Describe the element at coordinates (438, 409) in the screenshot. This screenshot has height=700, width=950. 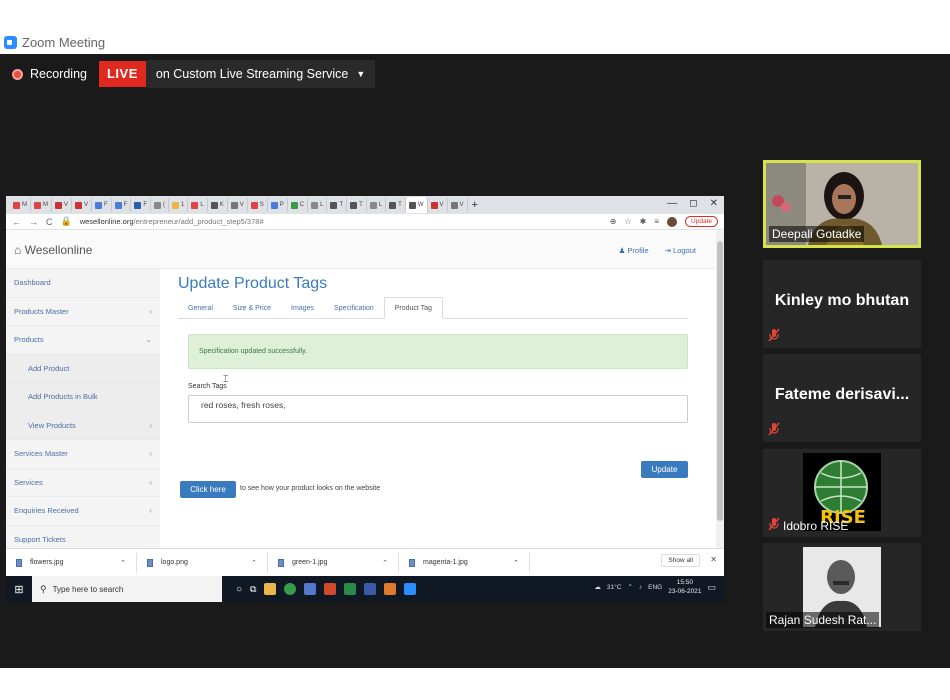
I see `search-tags-input: red roses, fresh roses,` at that location.